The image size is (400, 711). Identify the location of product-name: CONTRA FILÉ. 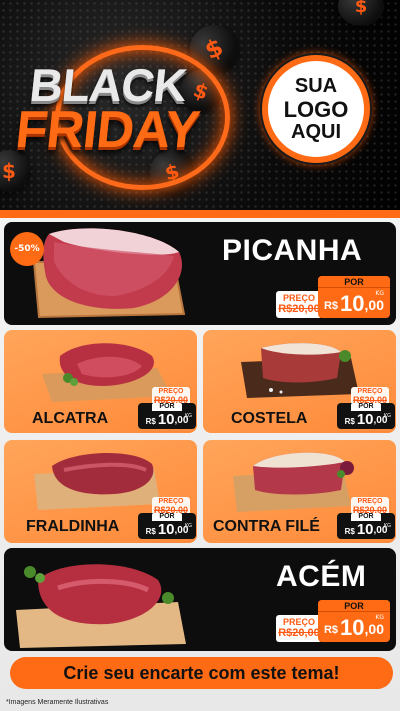
(266, 526).